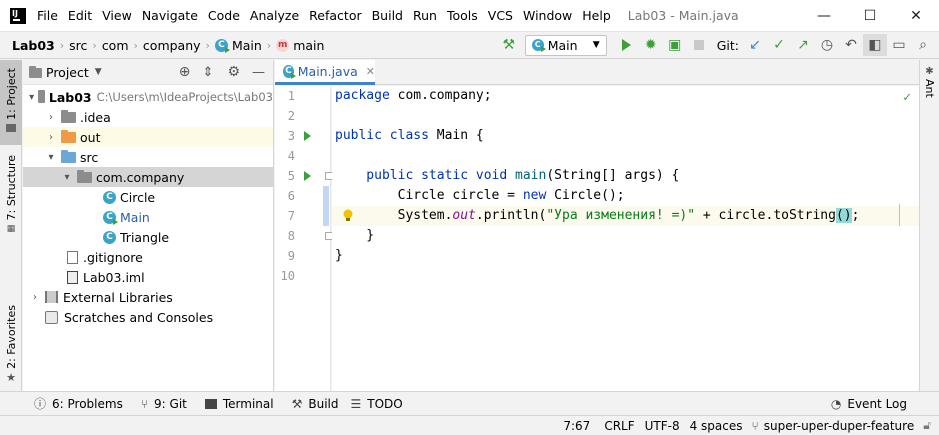 The height and width of the screenshot is (435, 939). What do you see at coordinates (224, 16) in the screenshot?
I see `menu-code: Code` at bounding box center [224, 16].